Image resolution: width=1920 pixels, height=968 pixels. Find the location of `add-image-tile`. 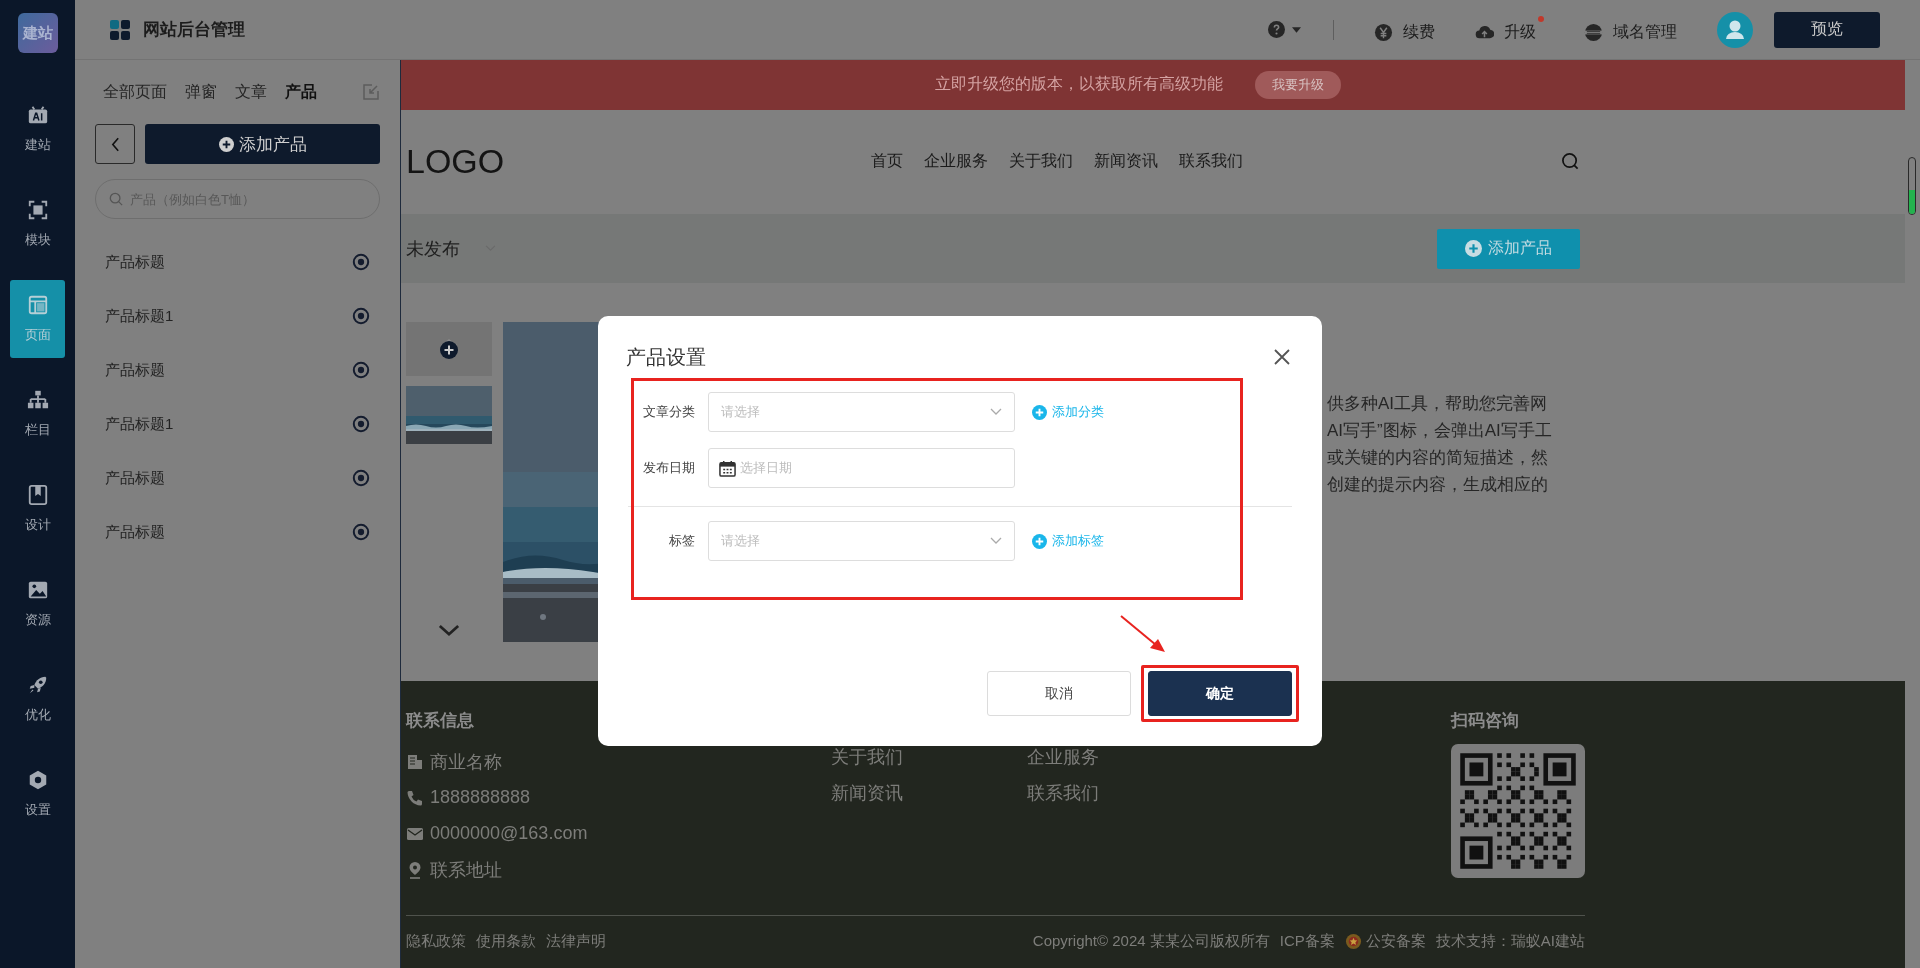

add-image-tile is located at coordinates (449, 349).